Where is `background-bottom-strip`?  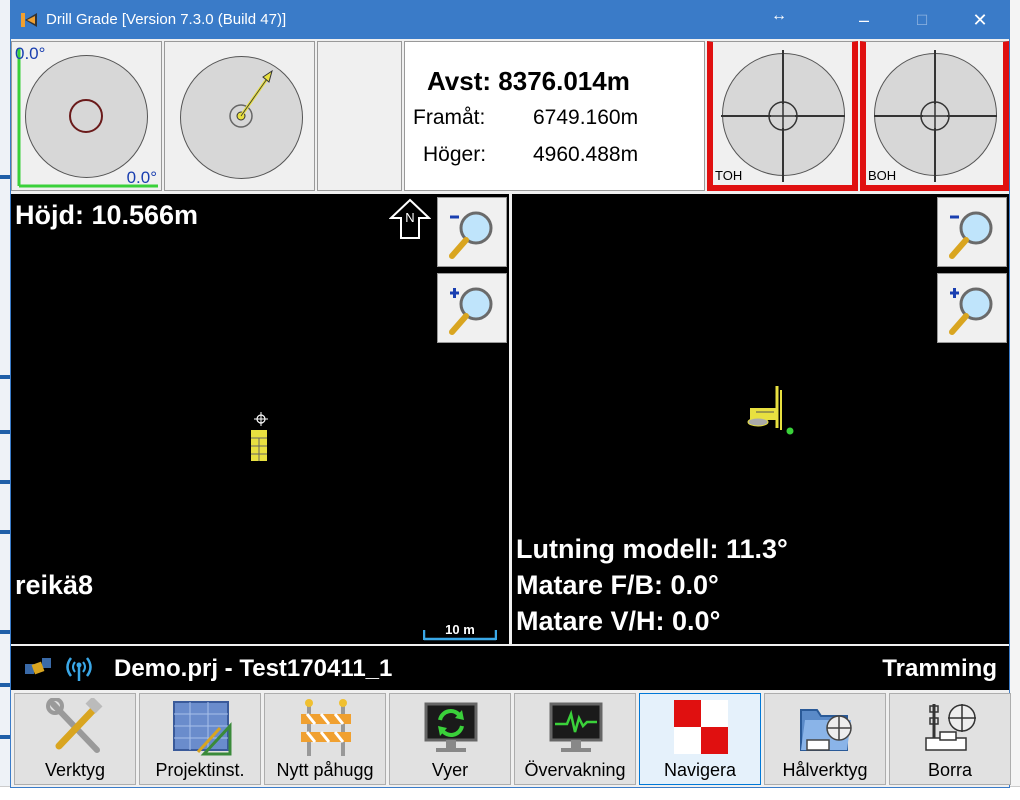 background-bottom-strip is located at coordinates (510, 793).